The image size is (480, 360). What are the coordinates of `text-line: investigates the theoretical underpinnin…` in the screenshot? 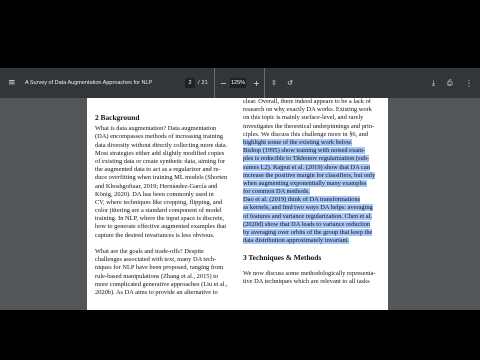 It's located at (309, 126).